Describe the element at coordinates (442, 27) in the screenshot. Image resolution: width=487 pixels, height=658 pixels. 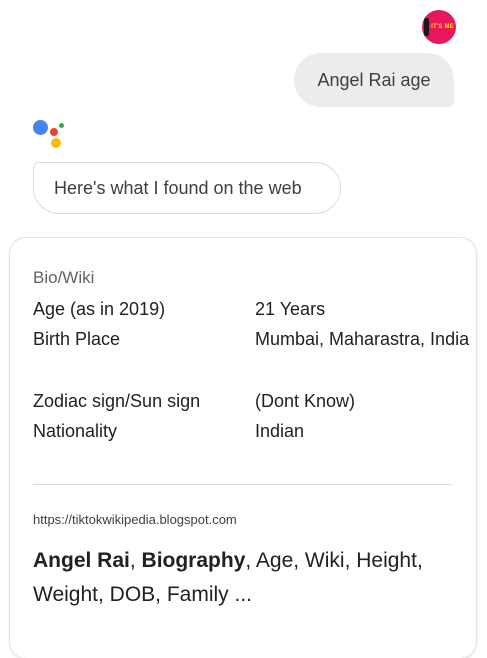
I see `avatar-label: IT'S ME` at that location.